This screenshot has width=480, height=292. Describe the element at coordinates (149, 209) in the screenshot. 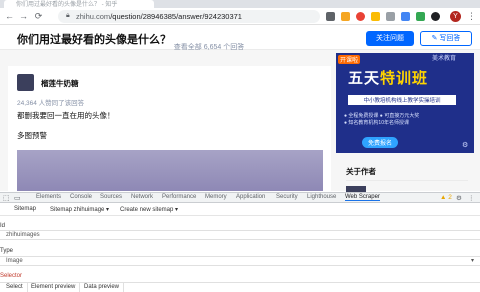

I see `create-sitemap-dropdown: Create new sitemap ▾` at that location.